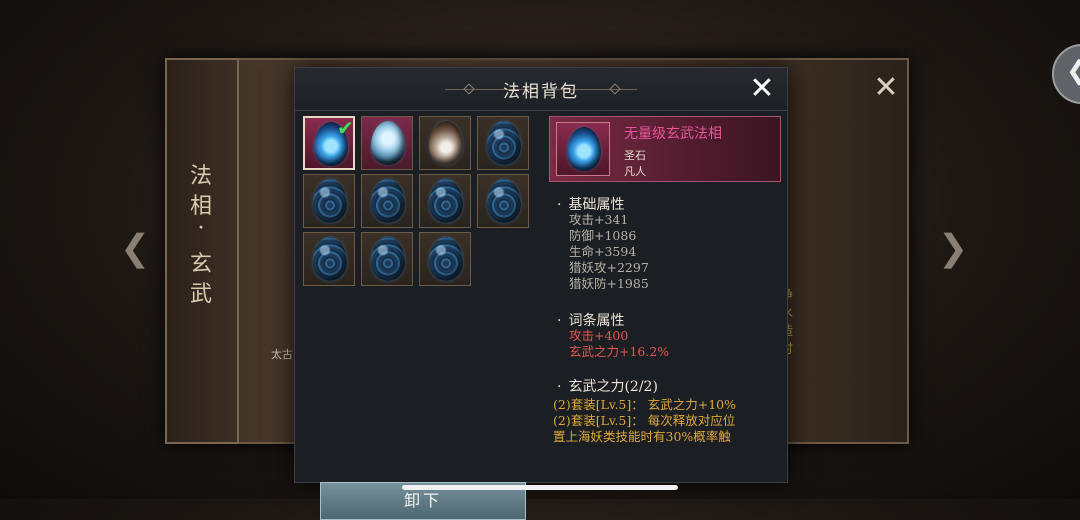 This screenshot has height=520, width=1080. Describe the element at coordinates (590, 204) in the screenshot. I see `base-attributes-title: 基础属性` at that location.